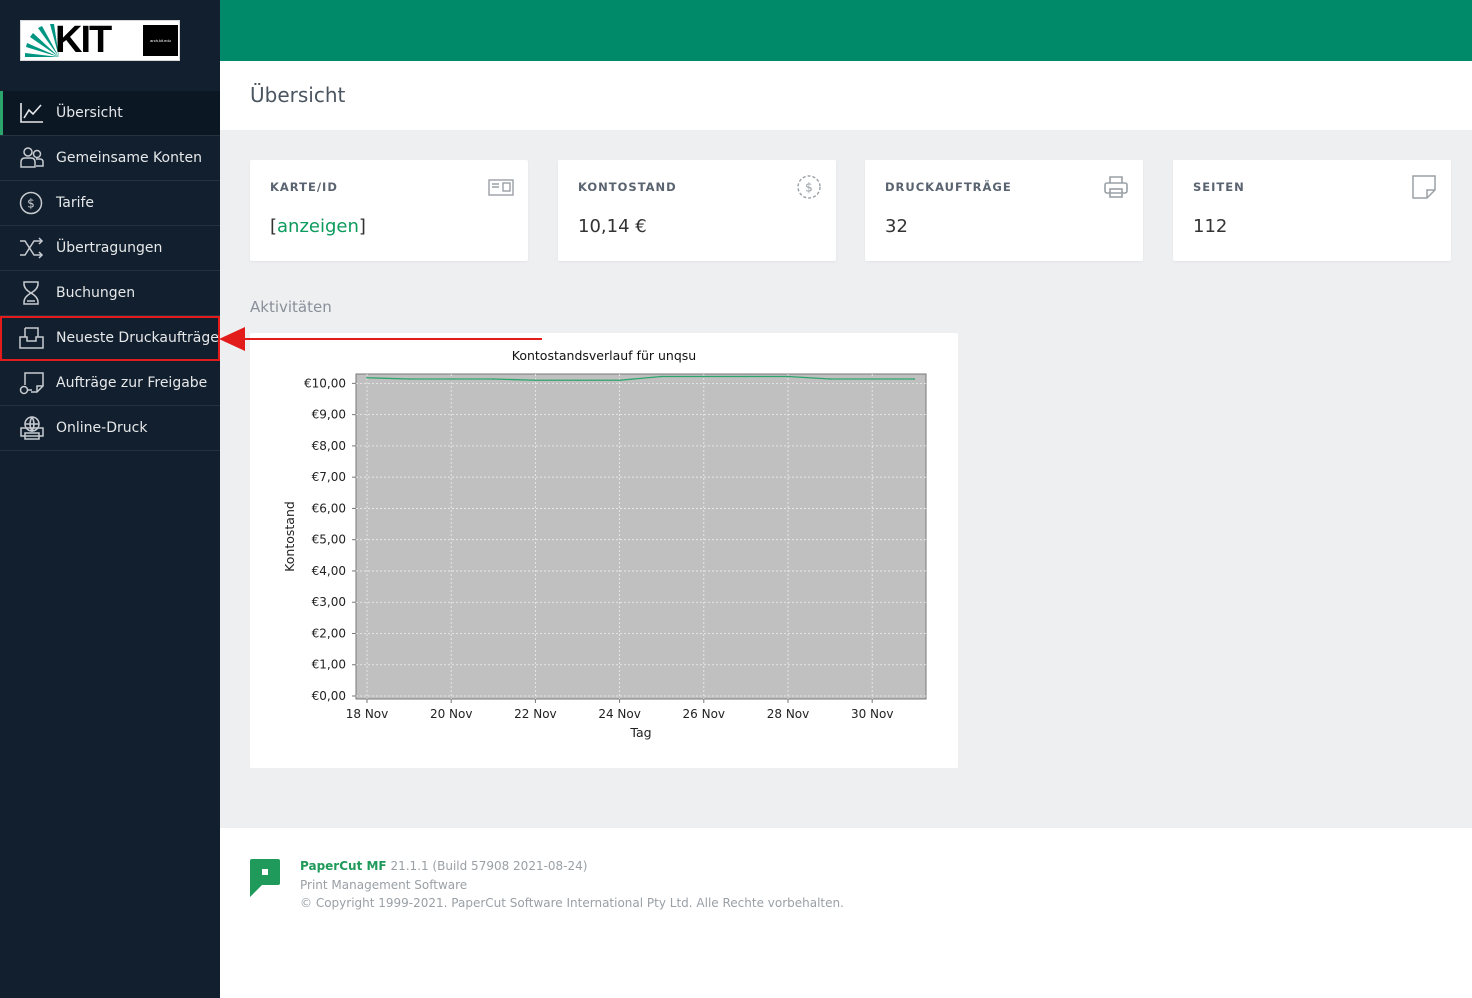 Image resolution: width=1472 pixels, height=998 pixels. What do you see at coordinates (132, 383) in the screenshot?
I see `sidebar-item-label: Aufträge zur Freigabe` at bounding box center [132, 383].